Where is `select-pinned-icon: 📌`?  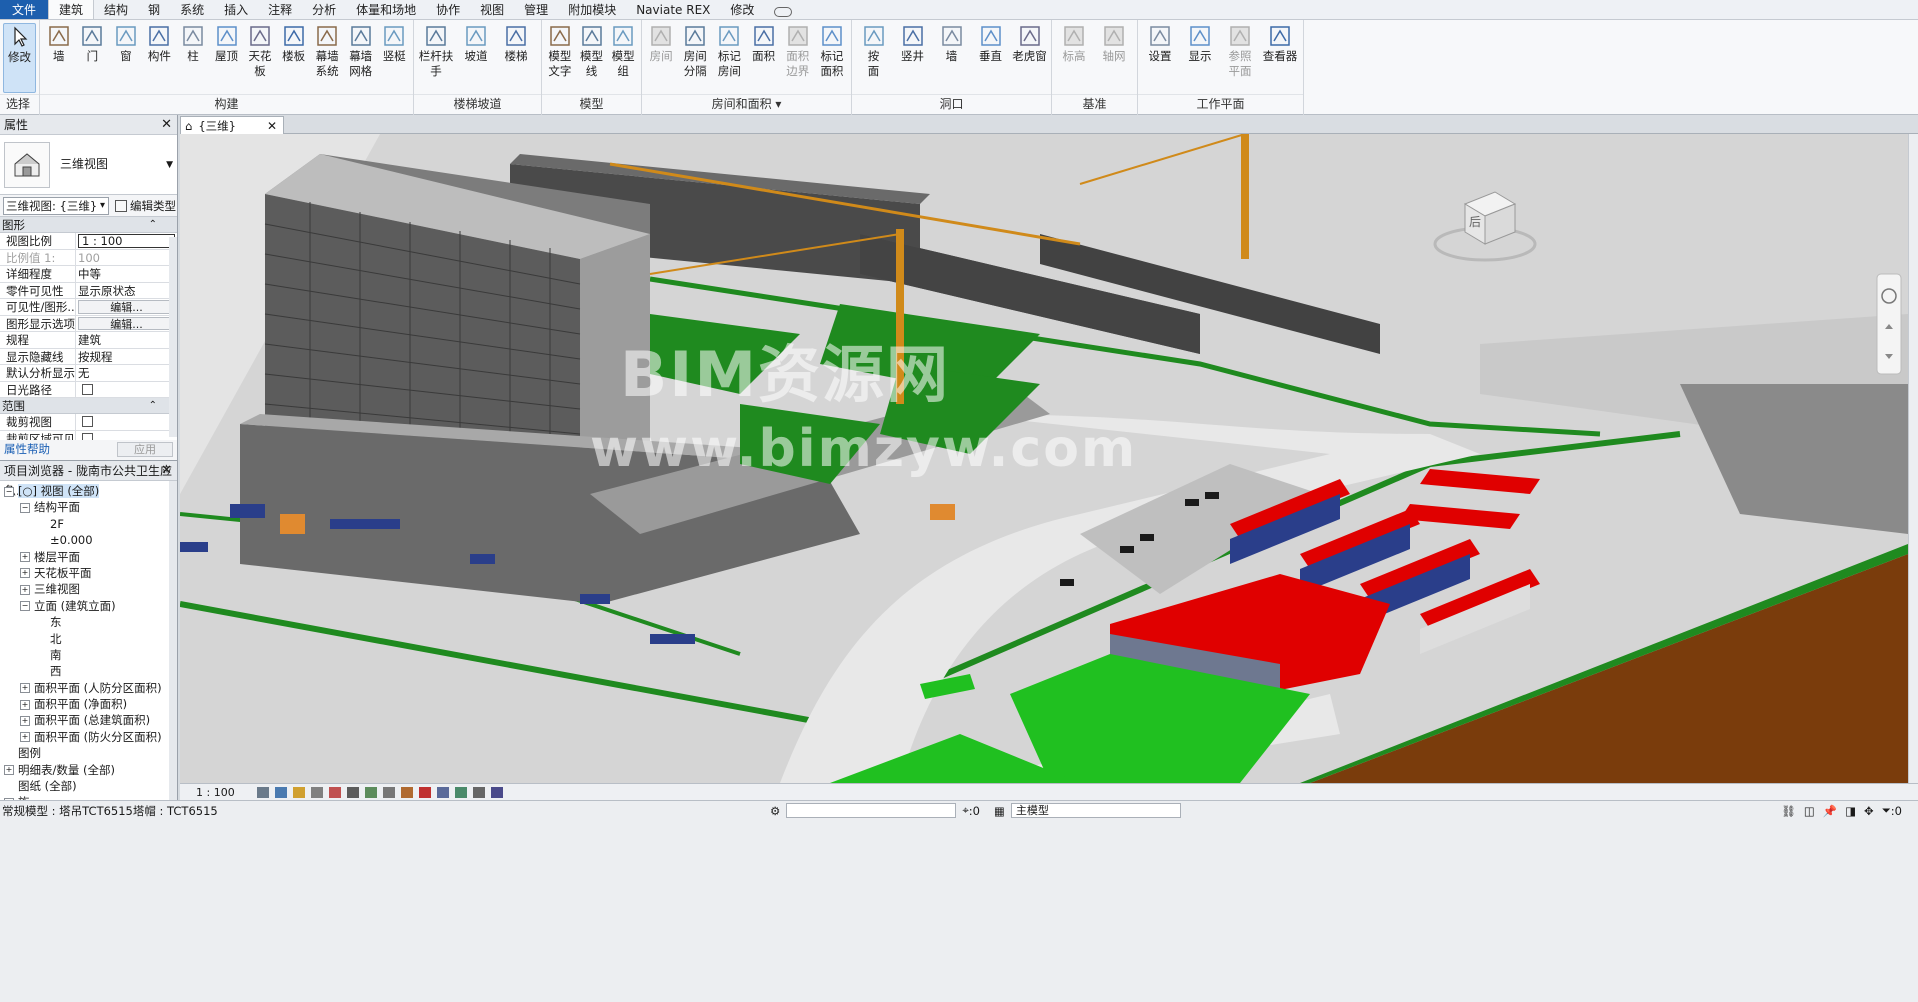 select-pinned-icon: 📌 is located at coordinates (1830, 811).